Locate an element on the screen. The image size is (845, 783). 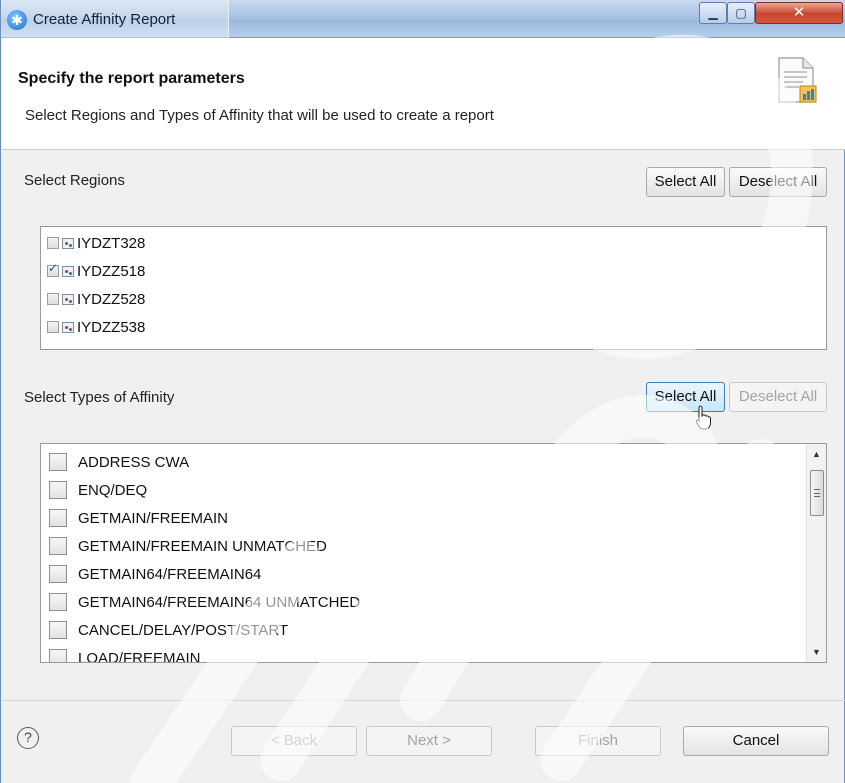
affinity-item: GETMAIN64/FREEMAIN64 UNMATCHED is located at coordinates (204, 602).